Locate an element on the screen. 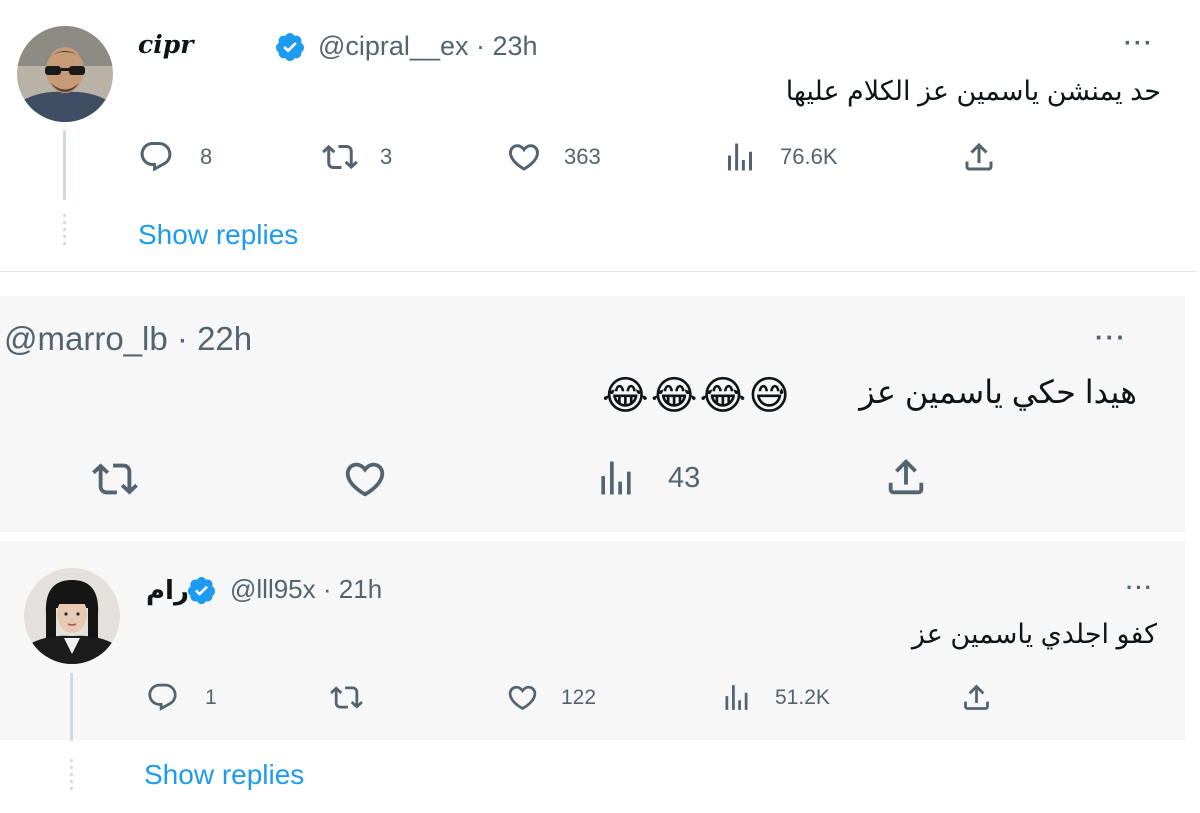 The image size is (1200, 813). reply-count: 1 is located at coordinates (211, 697).